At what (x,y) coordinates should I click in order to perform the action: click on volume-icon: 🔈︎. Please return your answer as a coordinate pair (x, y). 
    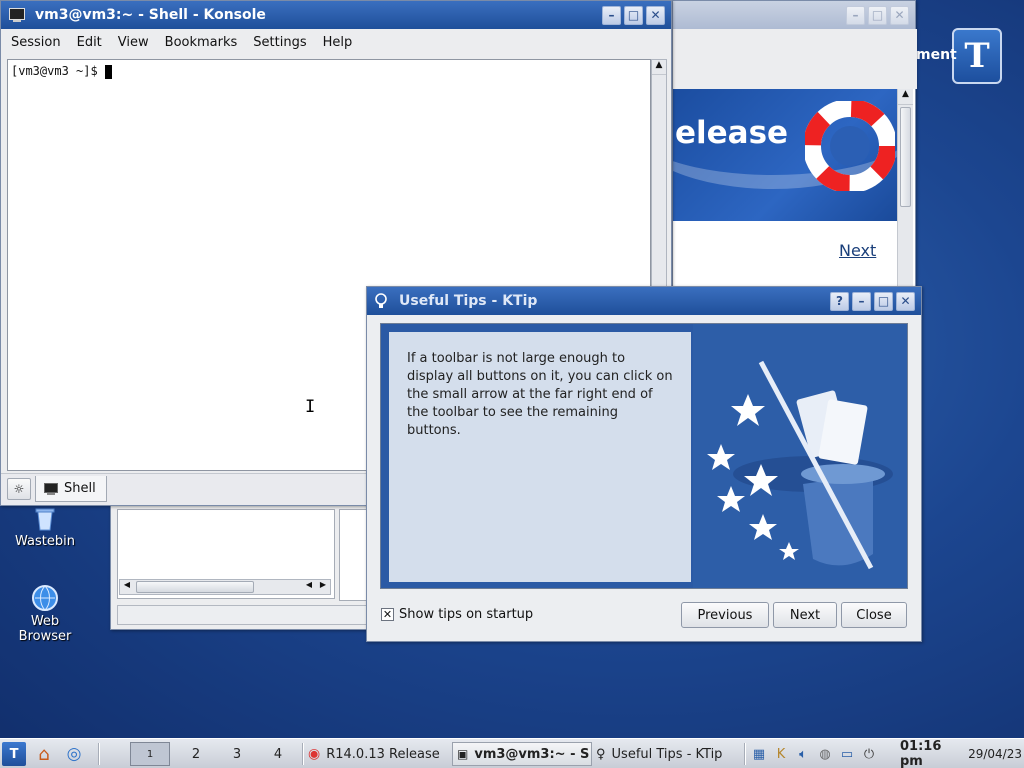
    Looking at the image, I should click on (803, 754).